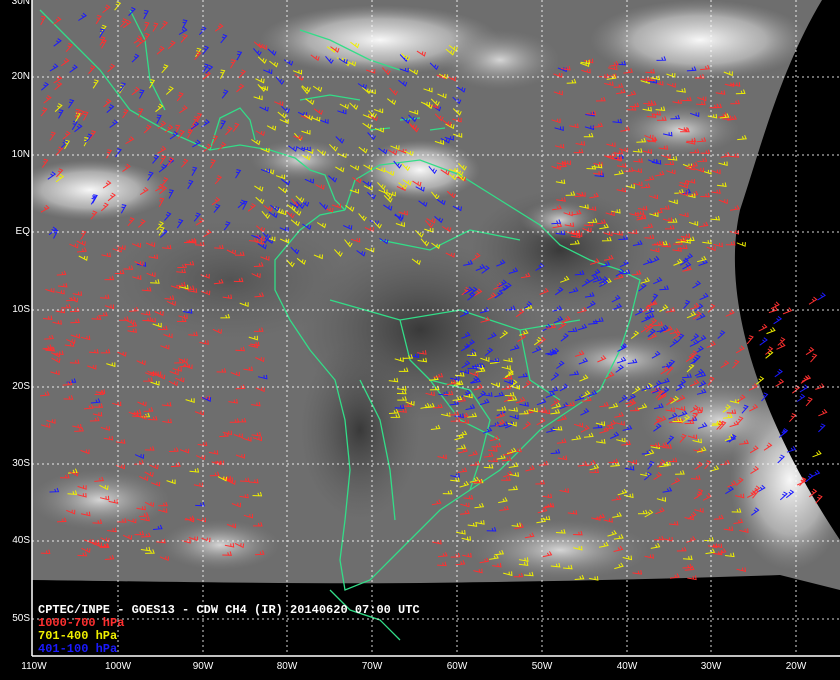 This screenshot has width=840, height=680. I want to click on lon-label-50w: 50W, so click(542, 666).